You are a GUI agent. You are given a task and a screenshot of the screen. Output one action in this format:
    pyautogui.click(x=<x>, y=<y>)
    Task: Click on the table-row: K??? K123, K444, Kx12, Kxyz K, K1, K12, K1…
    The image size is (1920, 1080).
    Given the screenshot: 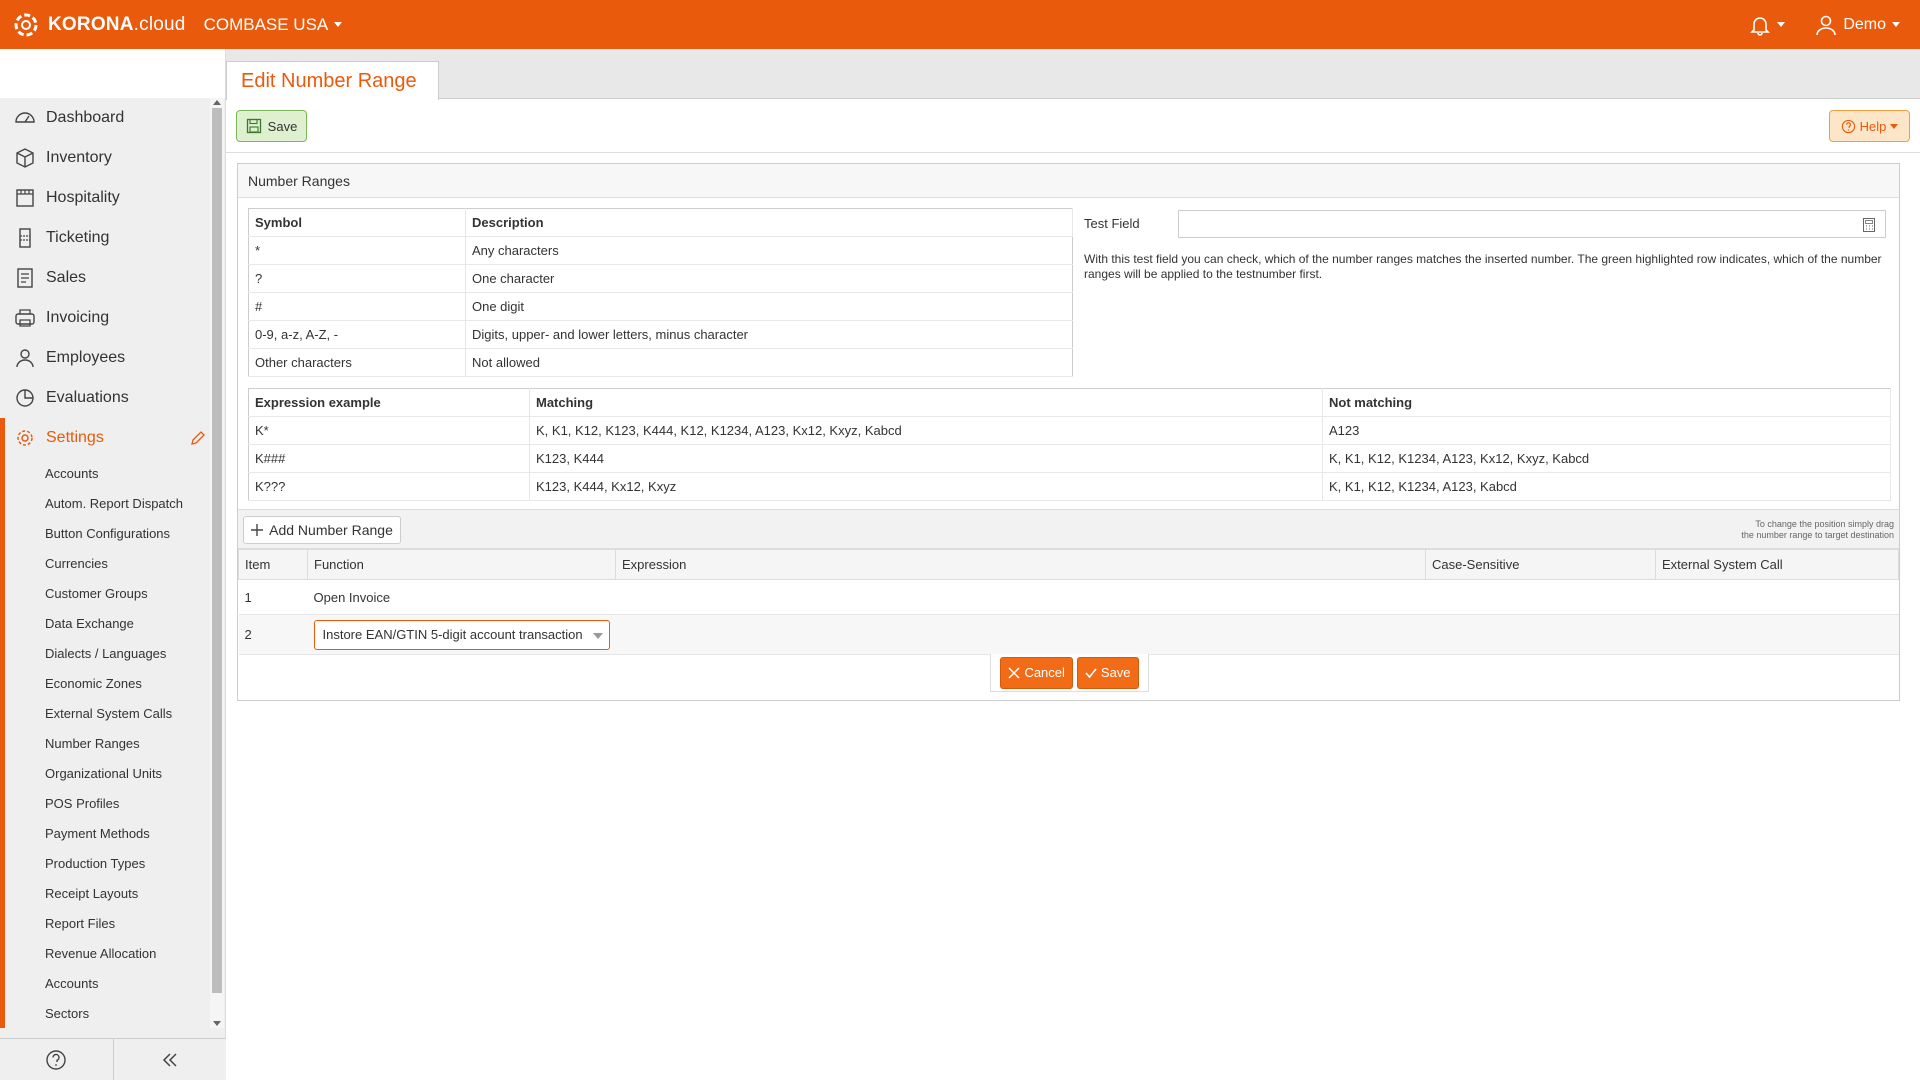 What is the action you would take?
    pyautogui.click(x=1069, y=486)
    